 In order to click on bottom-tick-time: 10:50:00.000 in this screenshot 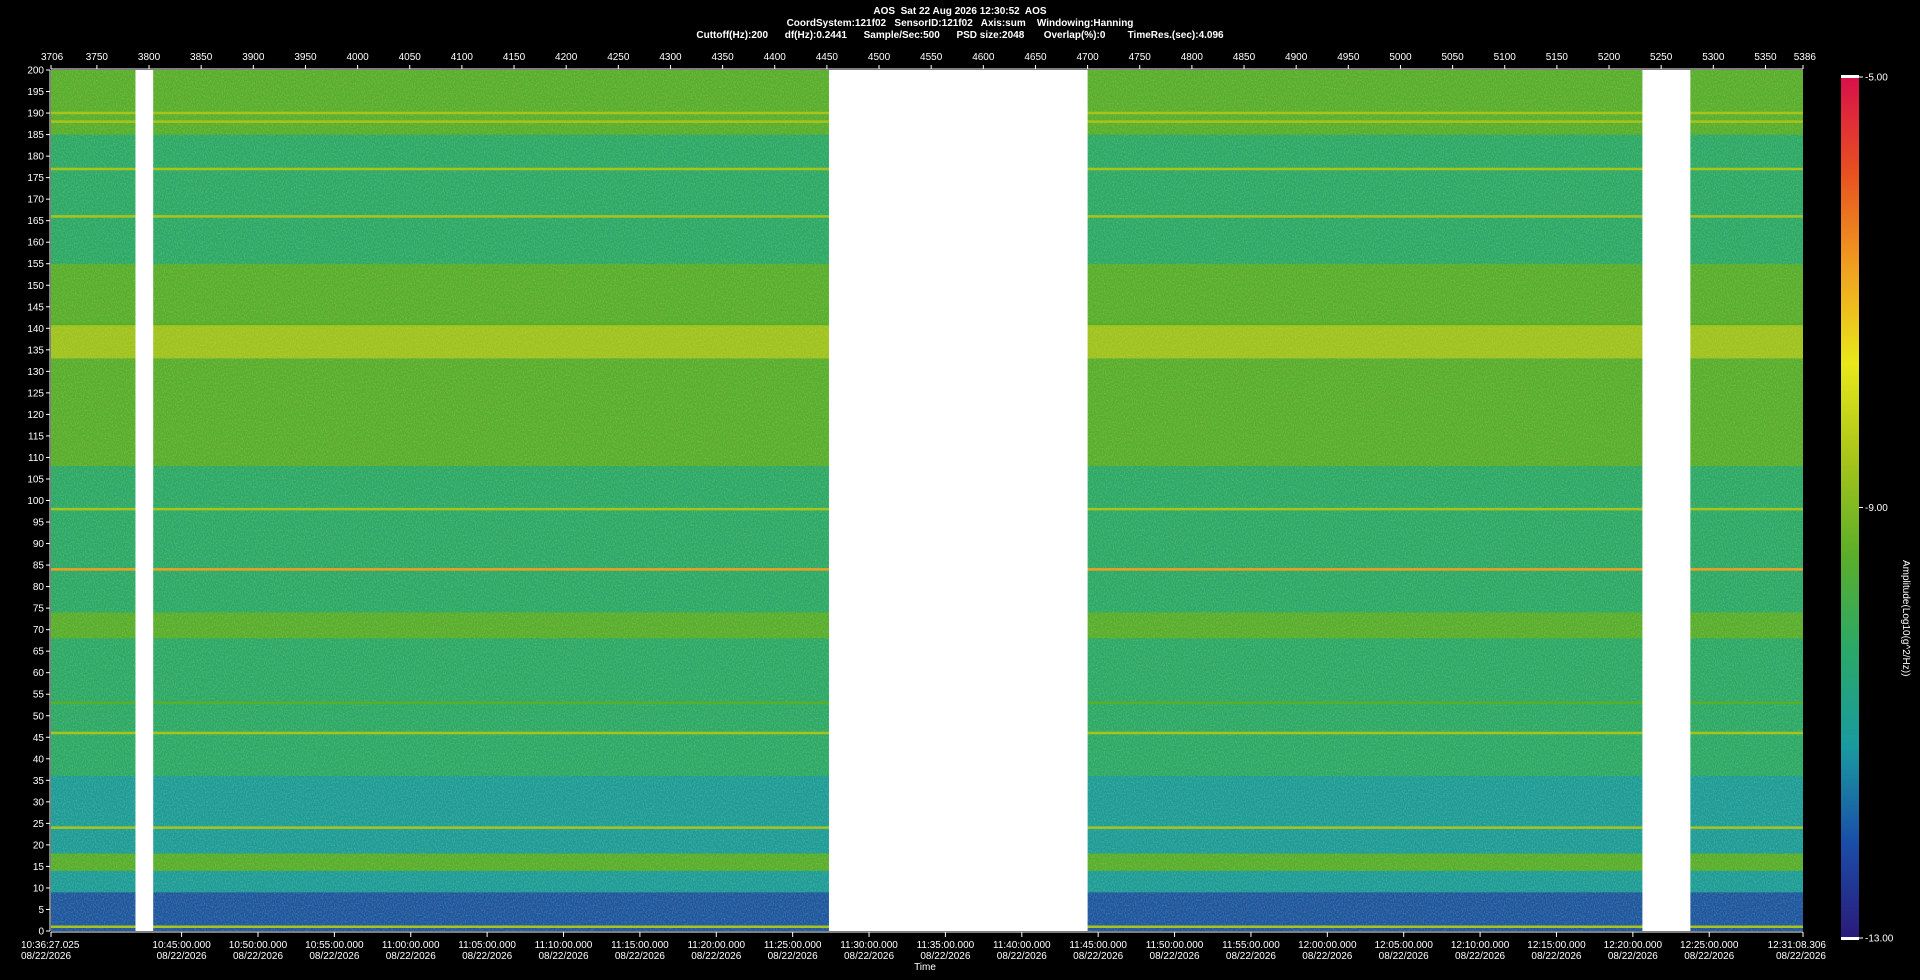, I will do `click(258, 945)`.